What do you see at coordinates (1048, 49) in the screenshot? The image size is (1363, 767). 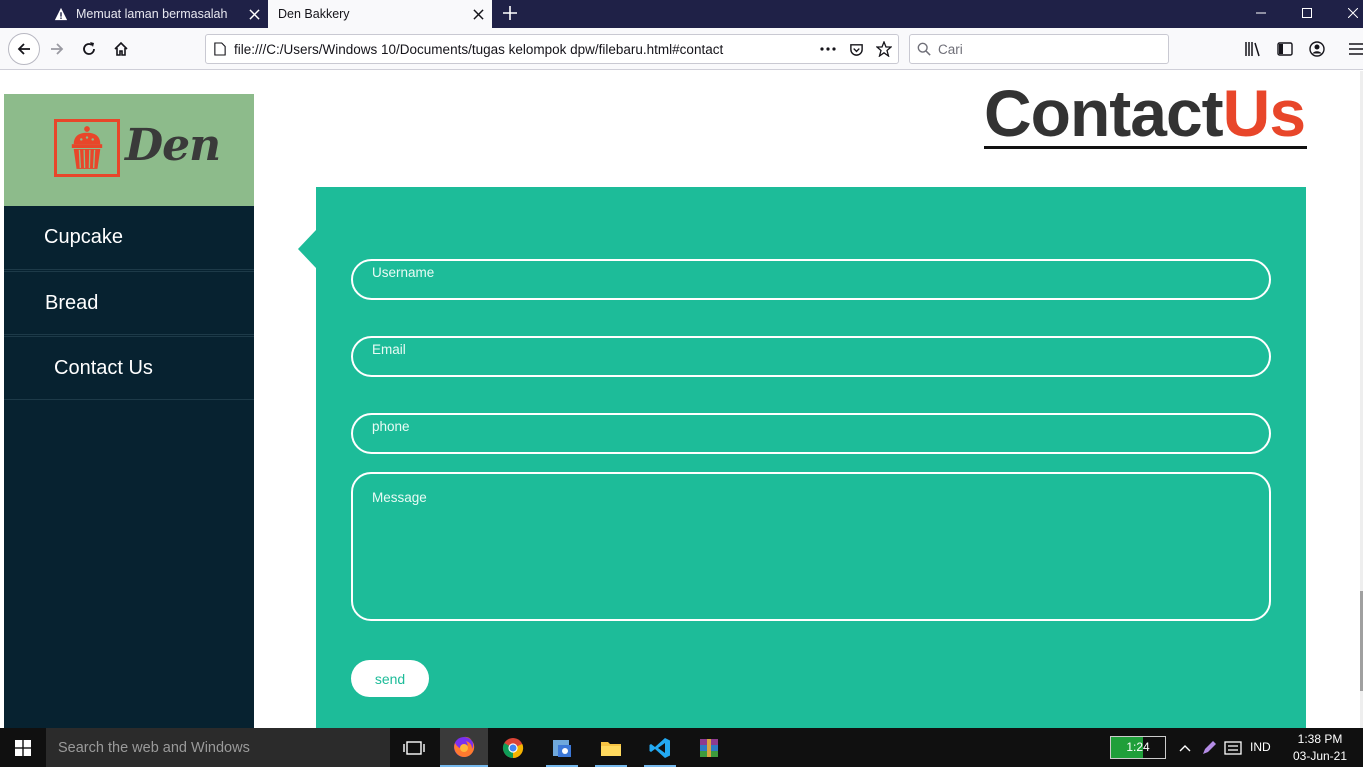 I see `search-input` at bounding box center [1048, 49].